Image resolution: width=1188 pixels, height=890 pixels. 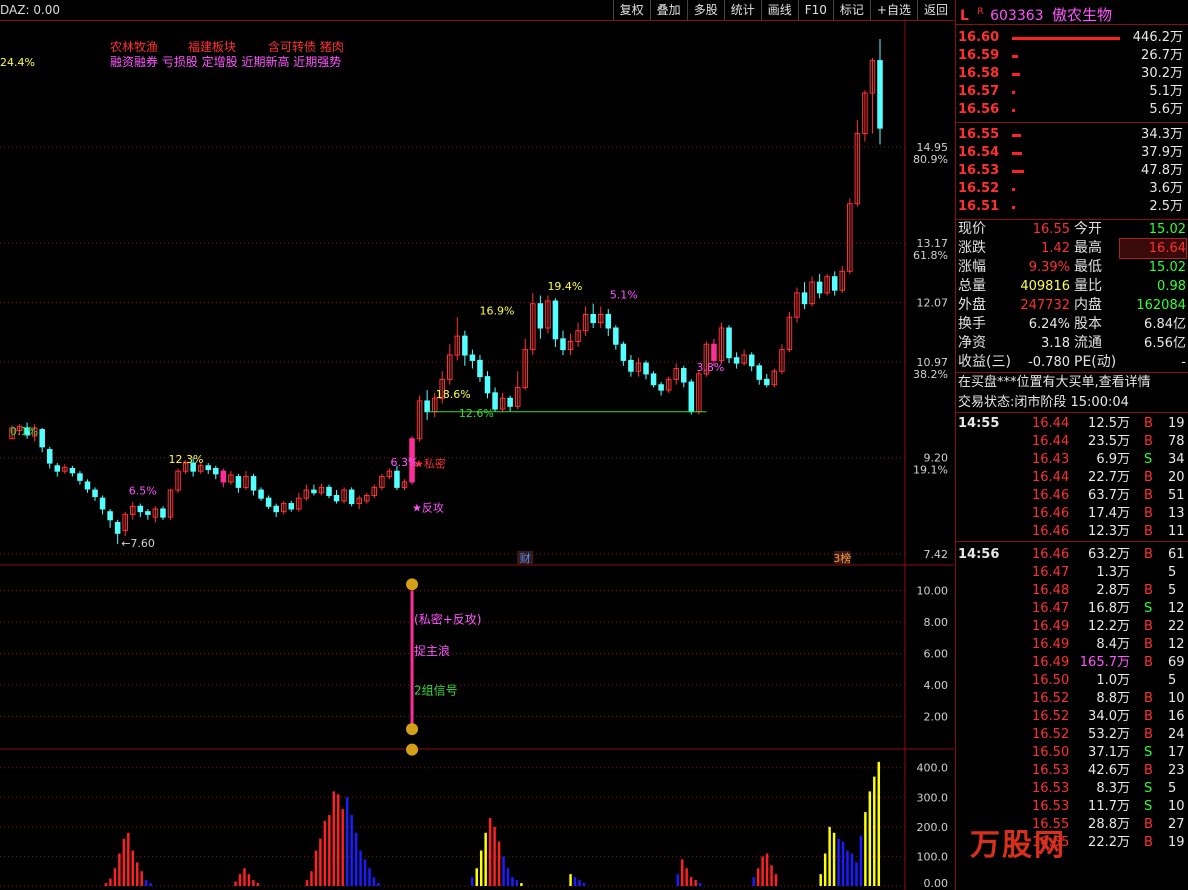 I want to click on toolbar-button: 复权, so click(x=631, y=10).